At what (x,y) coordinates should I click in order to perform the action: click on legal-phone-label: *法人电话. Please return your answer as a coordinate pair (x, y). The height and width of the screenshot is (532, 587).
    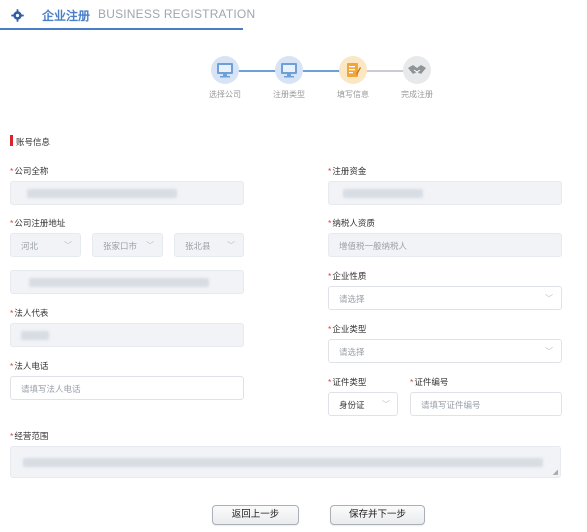
    Looking at the image, I should click on (29, 366).